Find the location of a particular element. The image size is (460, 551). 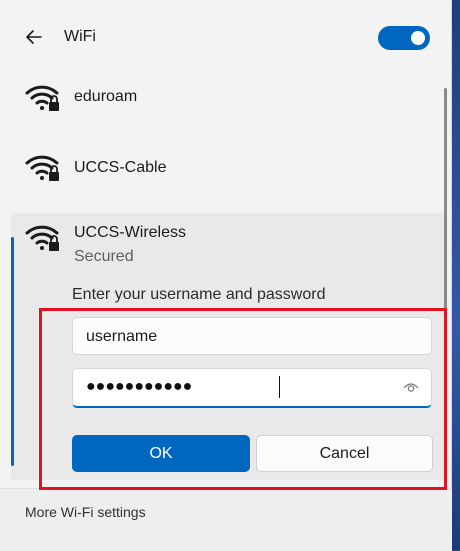

selection-indicator is located at coordinates (12, 351).